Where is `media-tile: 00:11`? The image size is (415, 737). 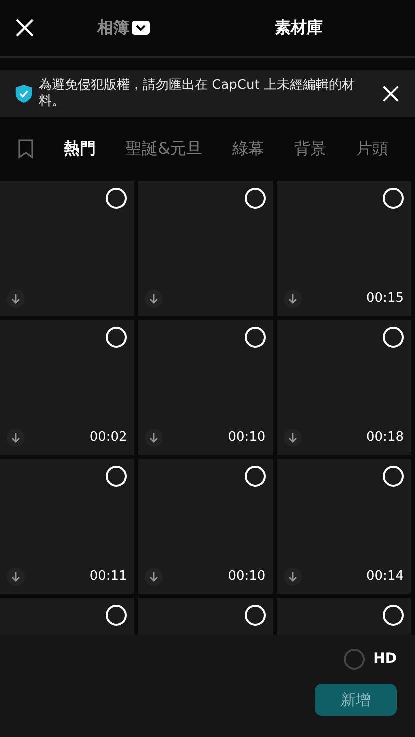
media-tile: 00:11 is located at coordinates (67, 526).